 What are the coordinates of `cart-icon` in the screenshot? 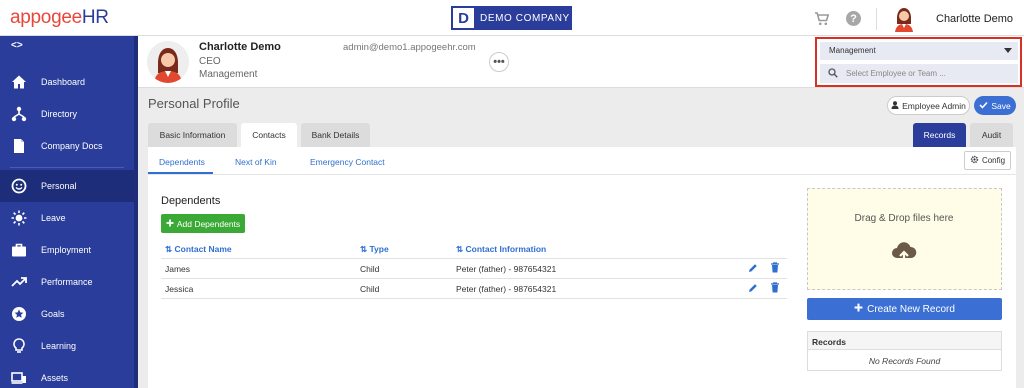 It's located at (822, 19).